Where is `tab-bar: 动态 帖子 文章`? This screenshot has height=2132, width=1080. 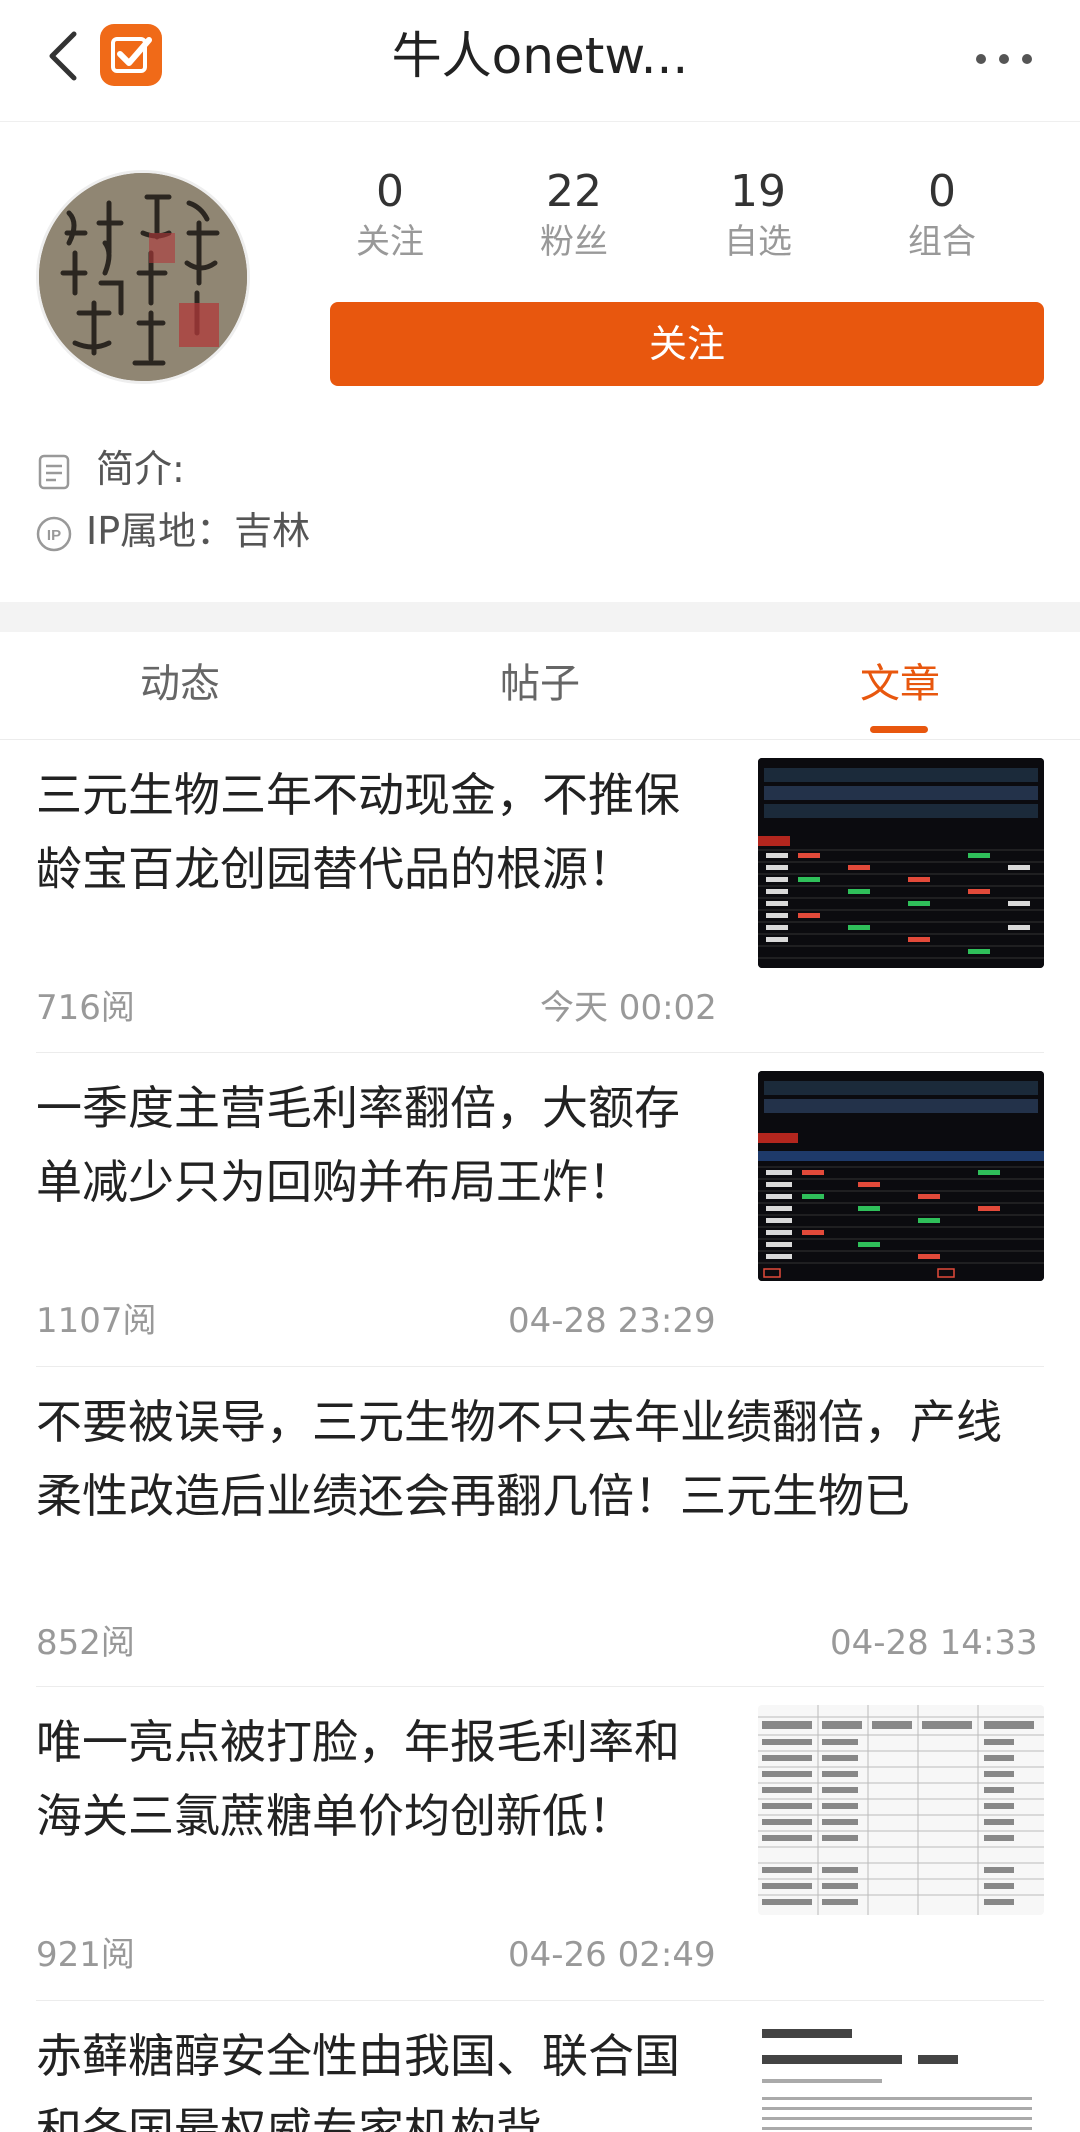 tab-bar: 动态 帖子 文章 is located at coordinates (540, 686).